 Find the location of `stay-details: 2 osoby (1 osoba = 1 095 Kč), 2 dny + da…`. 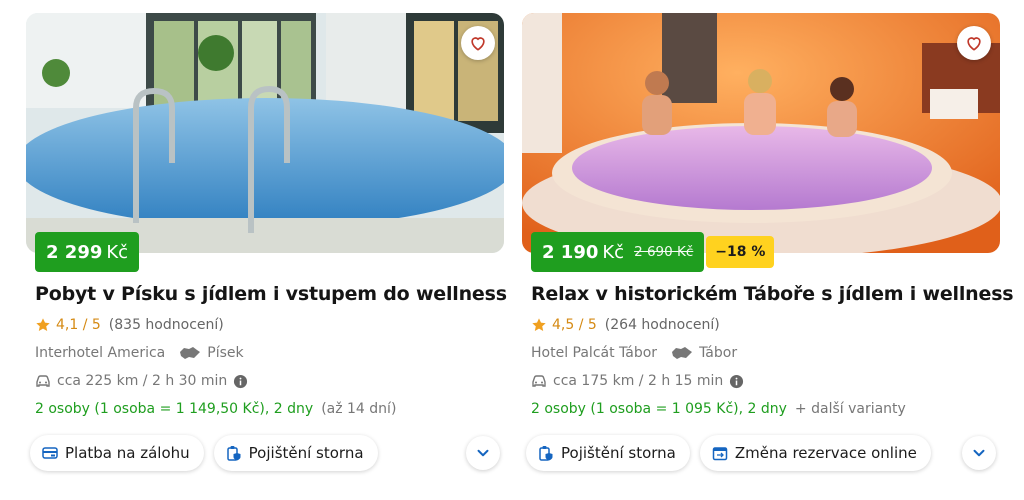

stay-details: 2 osoby (1 osoba = 1 095 Kč), 2 dny + da… is located at coordinates (718, 409).